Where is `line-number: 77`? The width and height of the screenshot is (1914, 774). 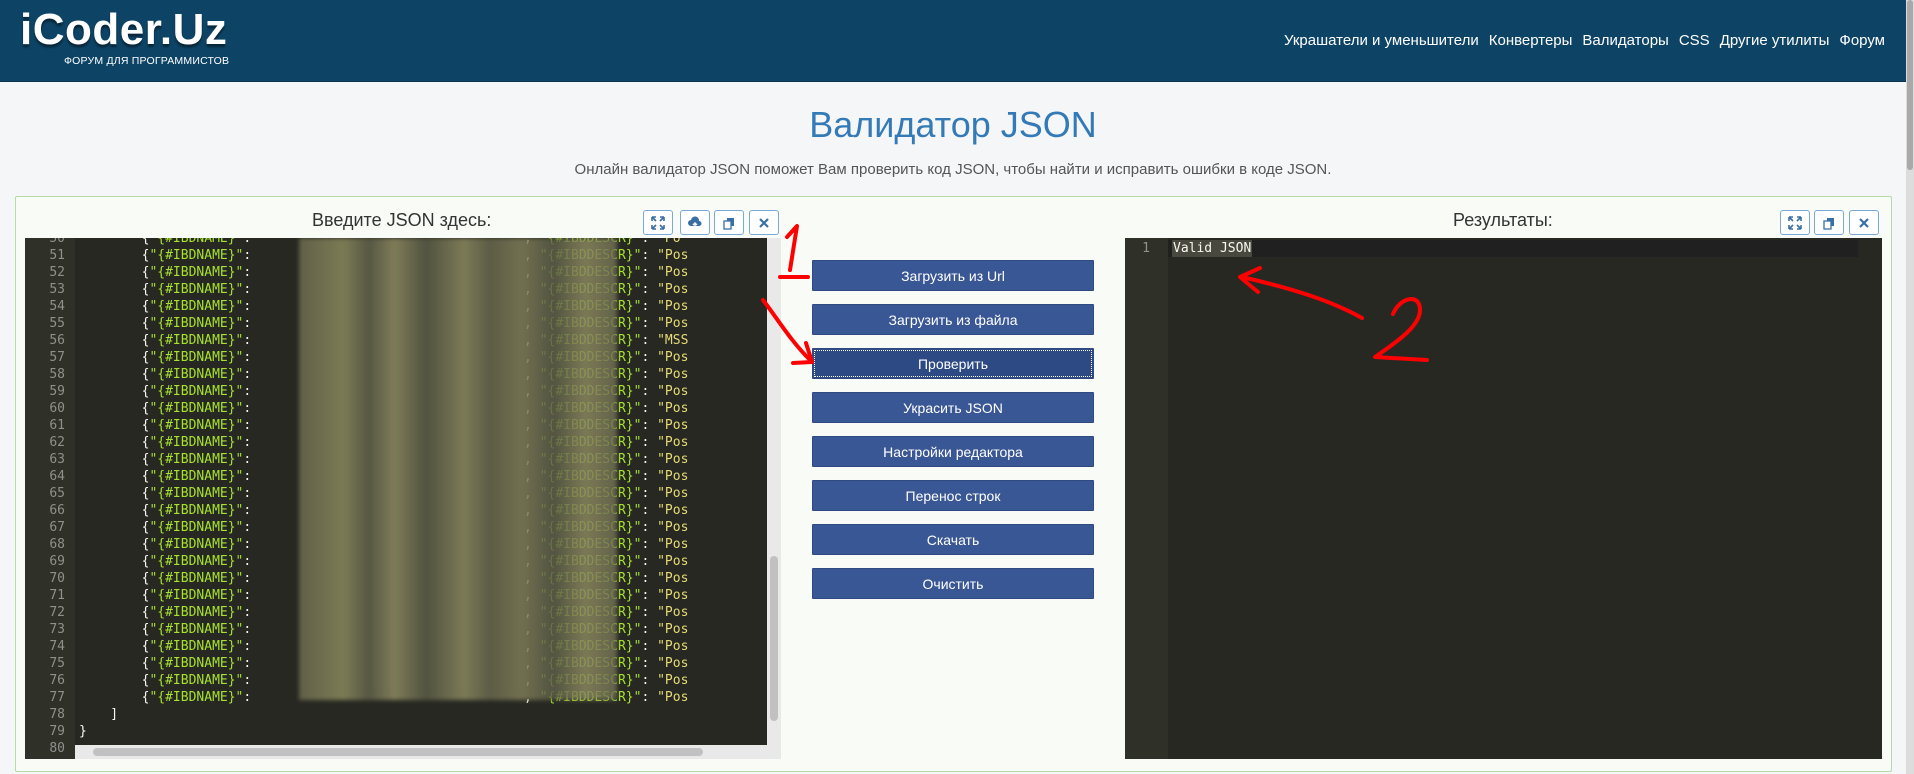
line-number: 77 is located at coordinates (57, 697).